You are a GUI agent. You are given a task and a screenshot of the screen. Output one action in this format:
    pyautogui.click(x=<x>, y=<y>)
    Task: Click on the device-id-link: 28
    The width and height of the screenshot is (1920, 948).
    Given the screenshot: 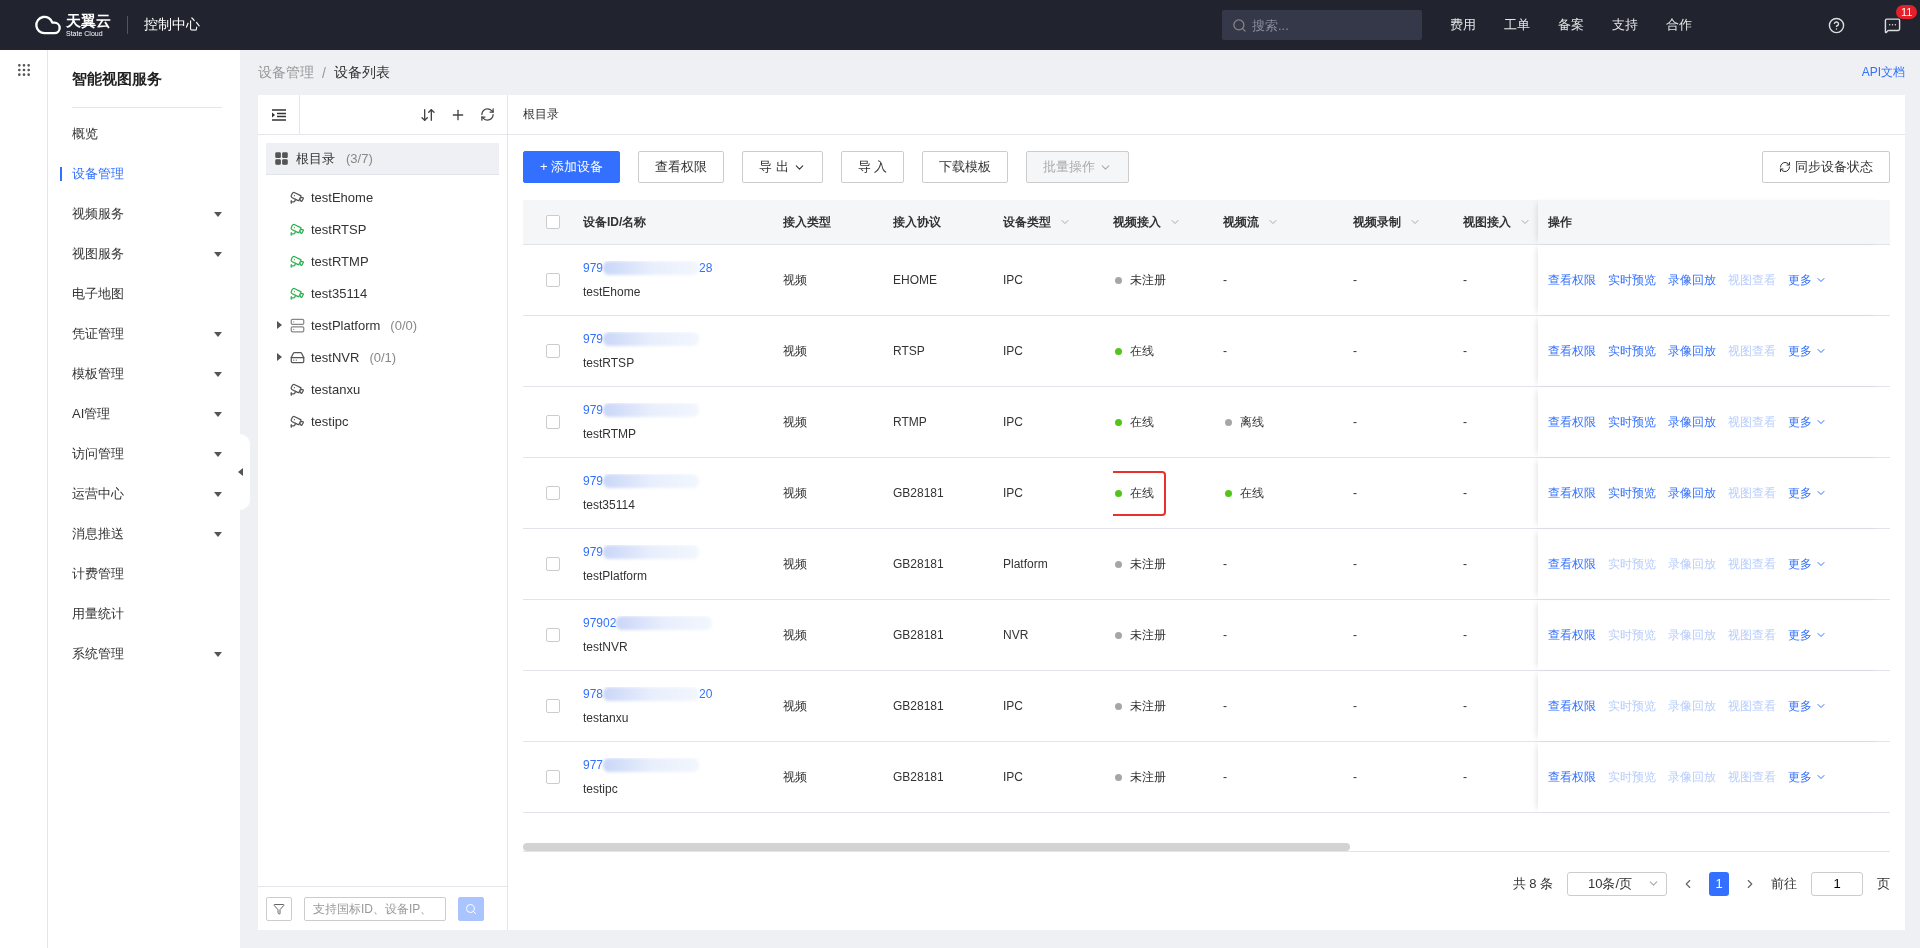 What is the action you would take?
    pyautogui.click(x=706, y=268)
    